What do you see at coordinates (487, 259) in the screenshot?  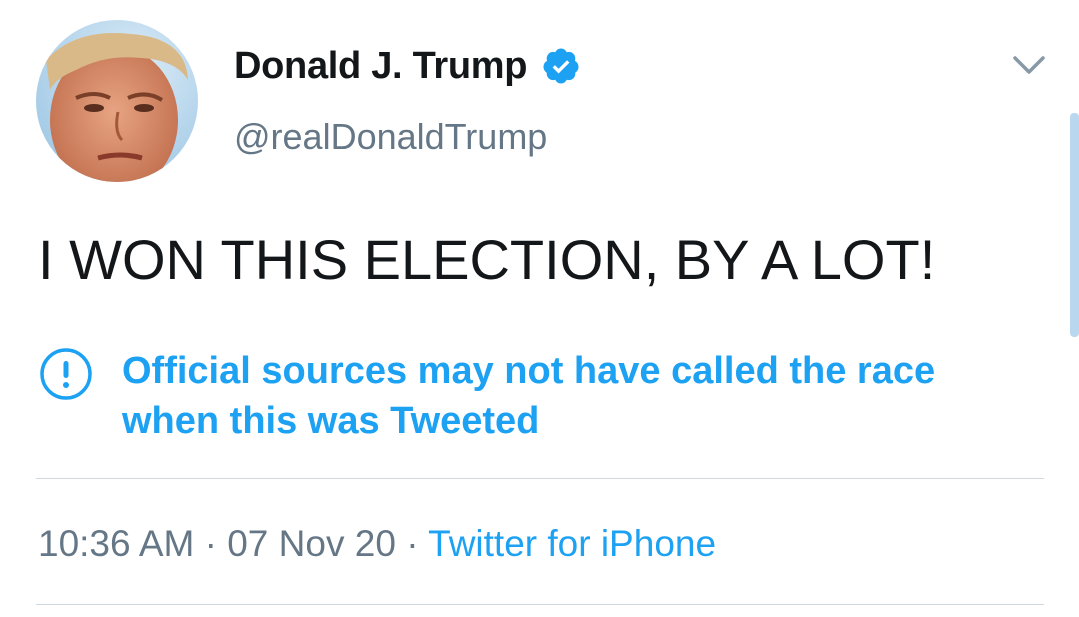 I see `tweet-text: I WON THIS ELECTION, BY A LOT!` at bounding box center [487, 259].